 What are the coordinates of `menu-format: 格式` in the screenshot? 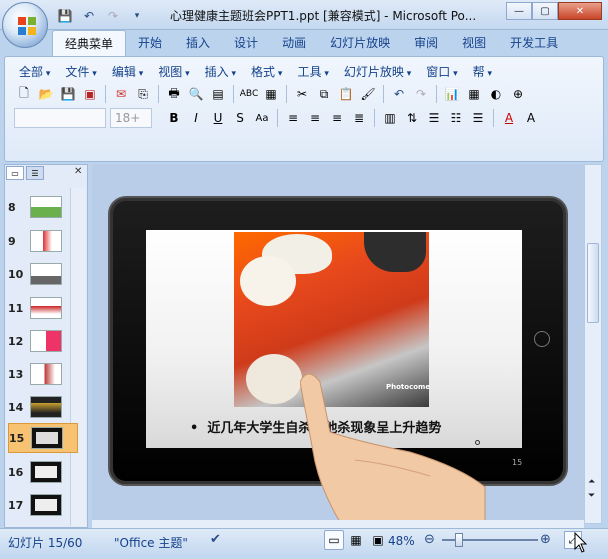 It's located at (269, 71).